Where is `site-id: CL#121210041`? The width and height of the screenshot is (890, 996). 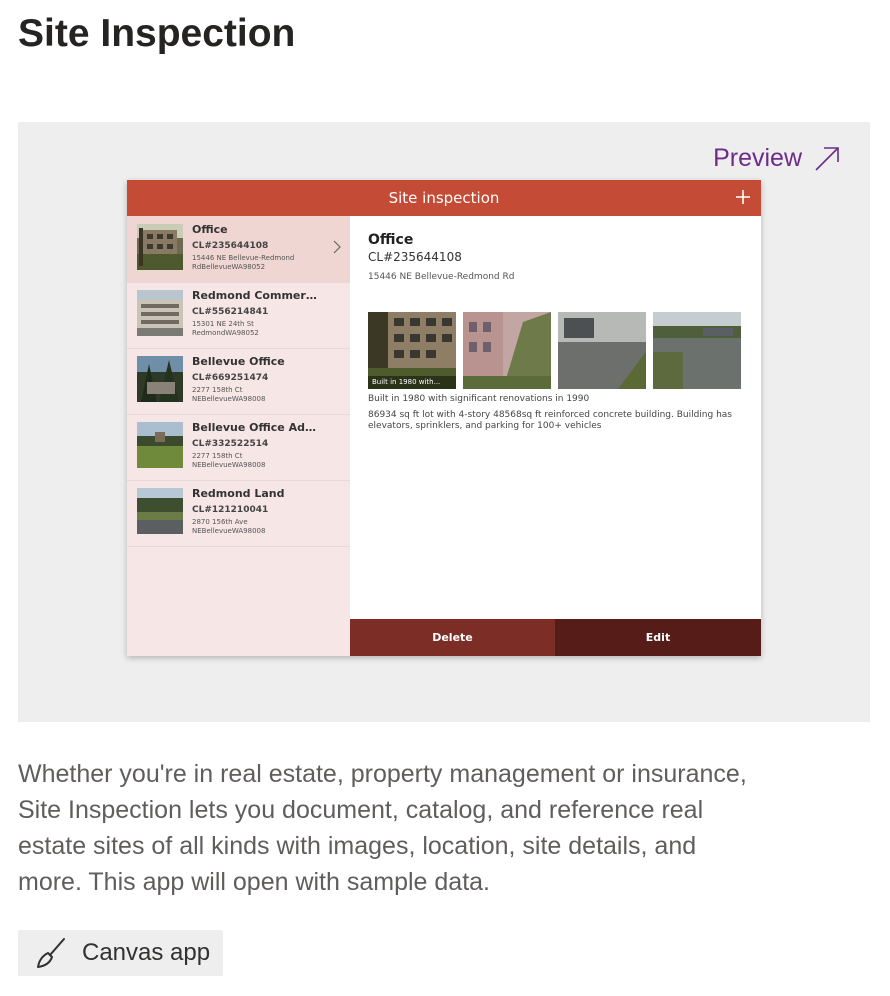 site-id: CL#121210041 is located at coordinates (230, 510).